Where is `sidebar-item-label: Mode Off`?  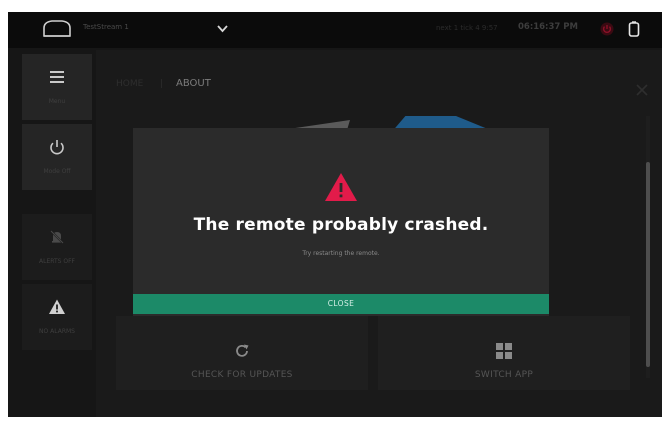 sidebar-item-label: Mode Off is located at coordinates (57, 171).